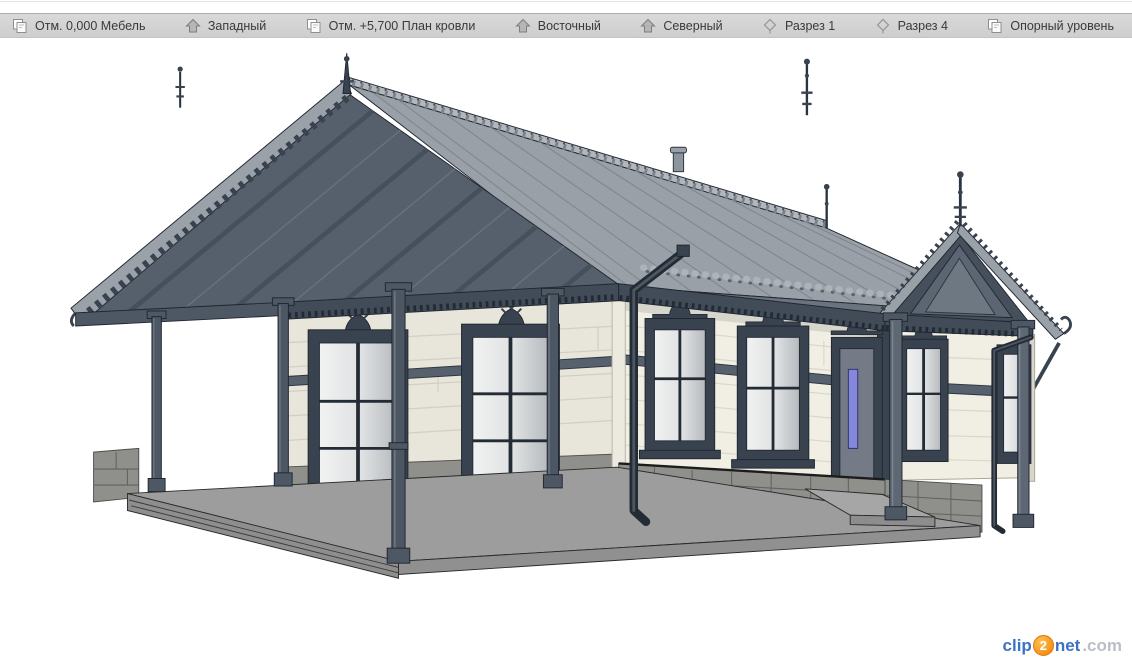  What do you see at coordinates (678, 159) in the screenshot?
I see `roof-vent` at bounding box center [678, 159].